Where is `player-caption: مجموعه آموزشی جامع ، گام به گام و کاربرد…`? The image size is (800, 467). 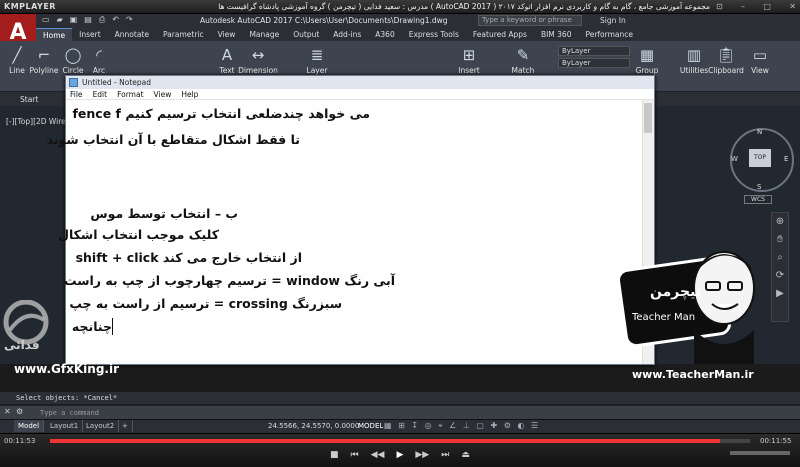 player-caption: مجموعه آموزشی جامع ، گام به گام و کاربرد… is located at coordinates (464, 6).